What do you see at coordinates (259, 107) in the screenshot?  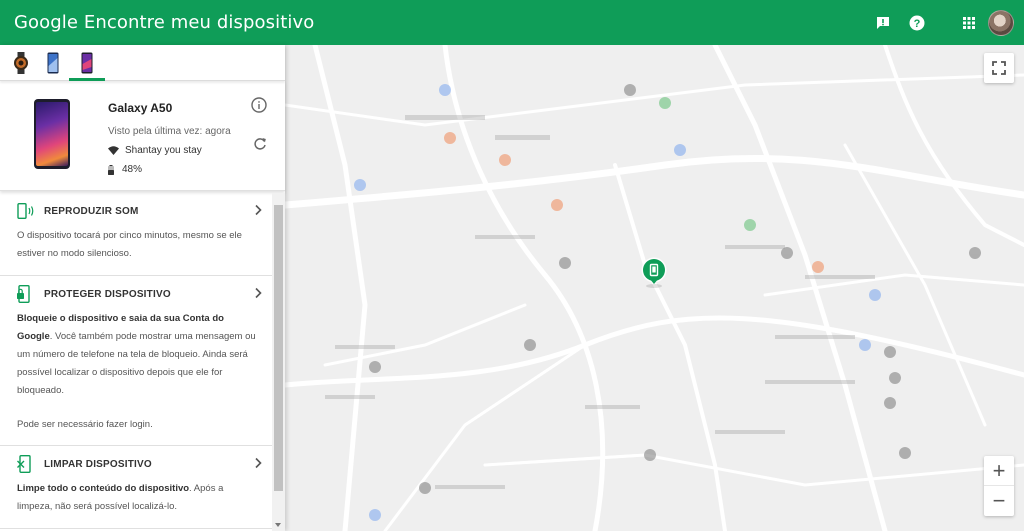 I see `info-icon` at bounding box center [259, 107].